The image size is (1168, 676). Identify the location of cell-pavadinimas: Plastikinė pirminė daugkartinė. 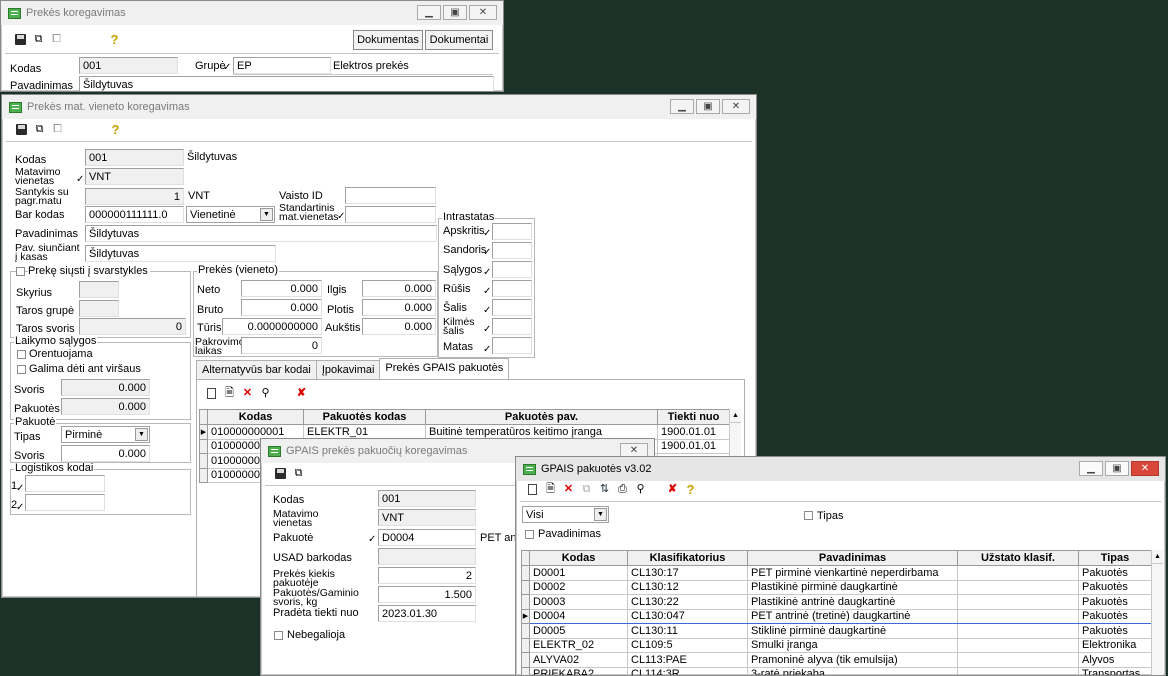
(852, 587).